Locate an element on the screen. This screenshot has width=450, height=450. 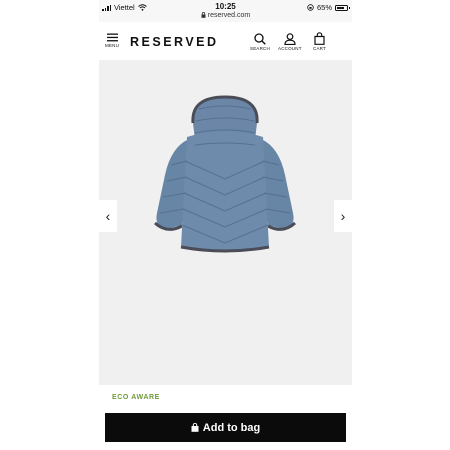
add-to-bag-button: Add to bag is located at coordinates (225, 427).